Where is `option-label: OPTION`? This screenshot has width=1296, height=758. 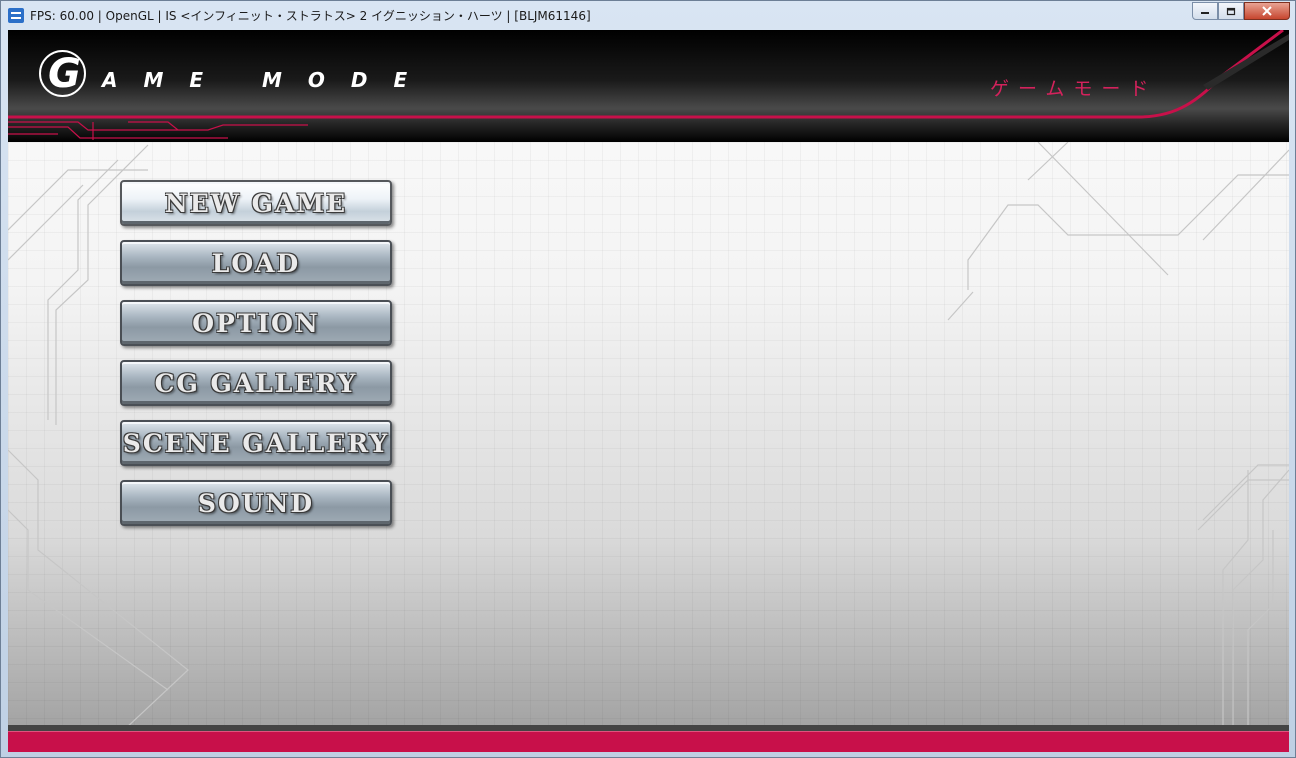
option-label: OPTION is located at coordinates (256, 323).